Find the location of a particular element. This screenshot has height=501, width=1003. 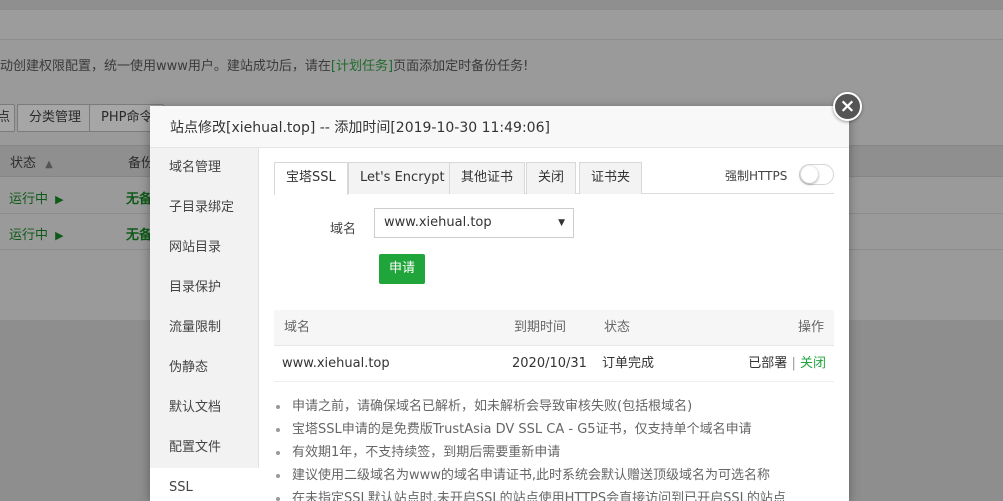

sidebar-item-dir-protect: 目录保护 is located at coordinates (204, 288).